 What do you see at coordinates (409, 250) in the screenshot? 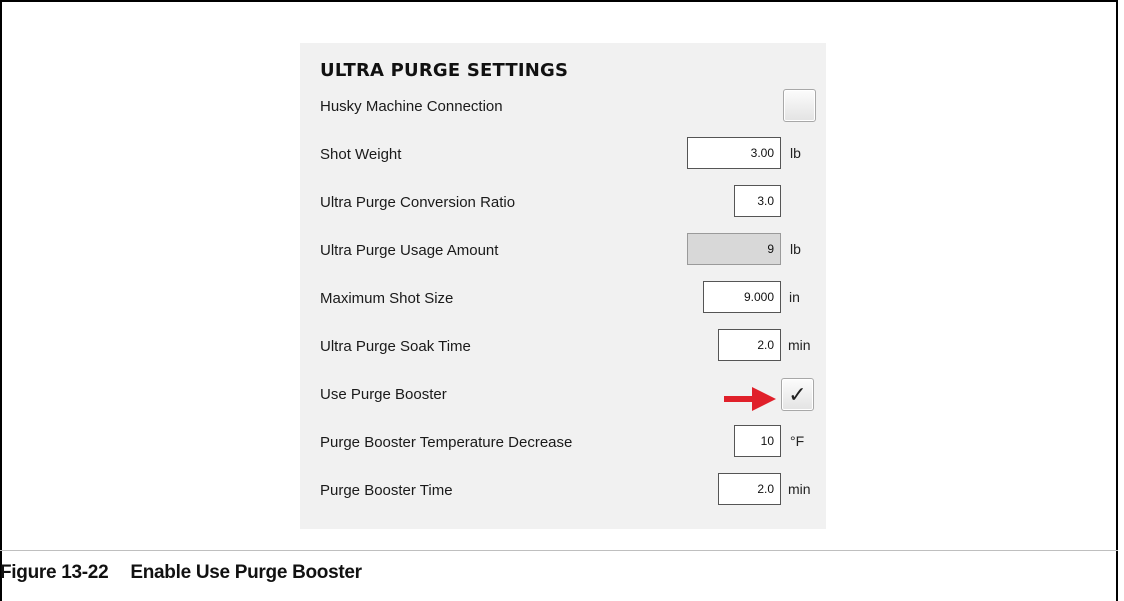
I see `usage-amount-label: Ultra Purge Usage Amount` at bounding box center [409, 250].